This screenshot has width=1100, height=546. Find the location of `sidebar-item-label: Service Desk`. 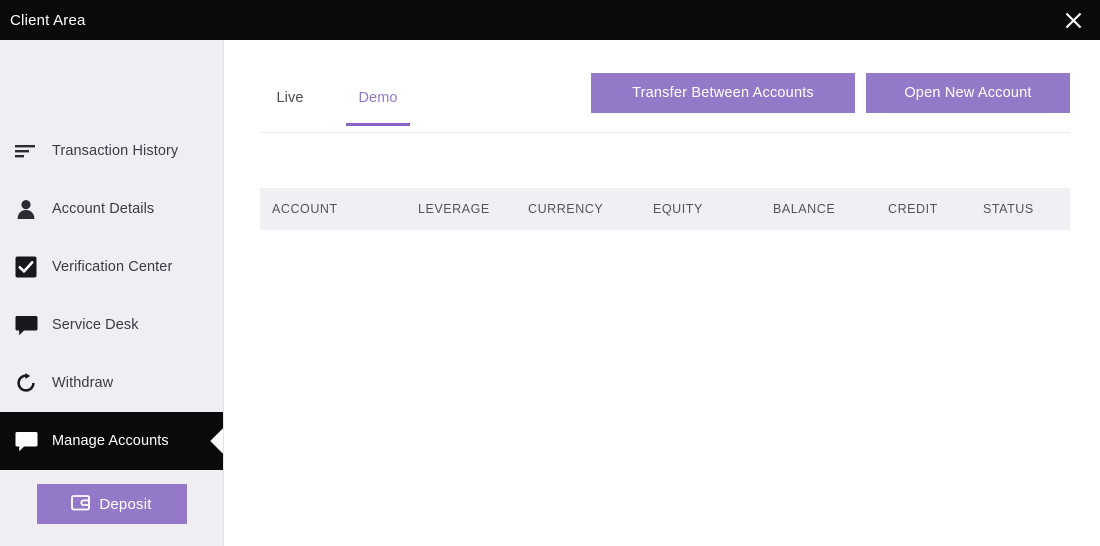

sidebar-item-label: Service Desk is located at coordinates (95, 325).